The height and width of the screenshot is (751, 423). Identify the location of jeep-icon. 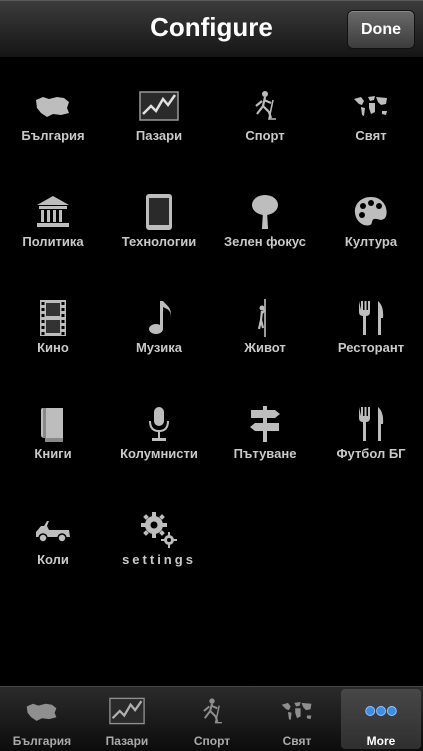
(53, 532).